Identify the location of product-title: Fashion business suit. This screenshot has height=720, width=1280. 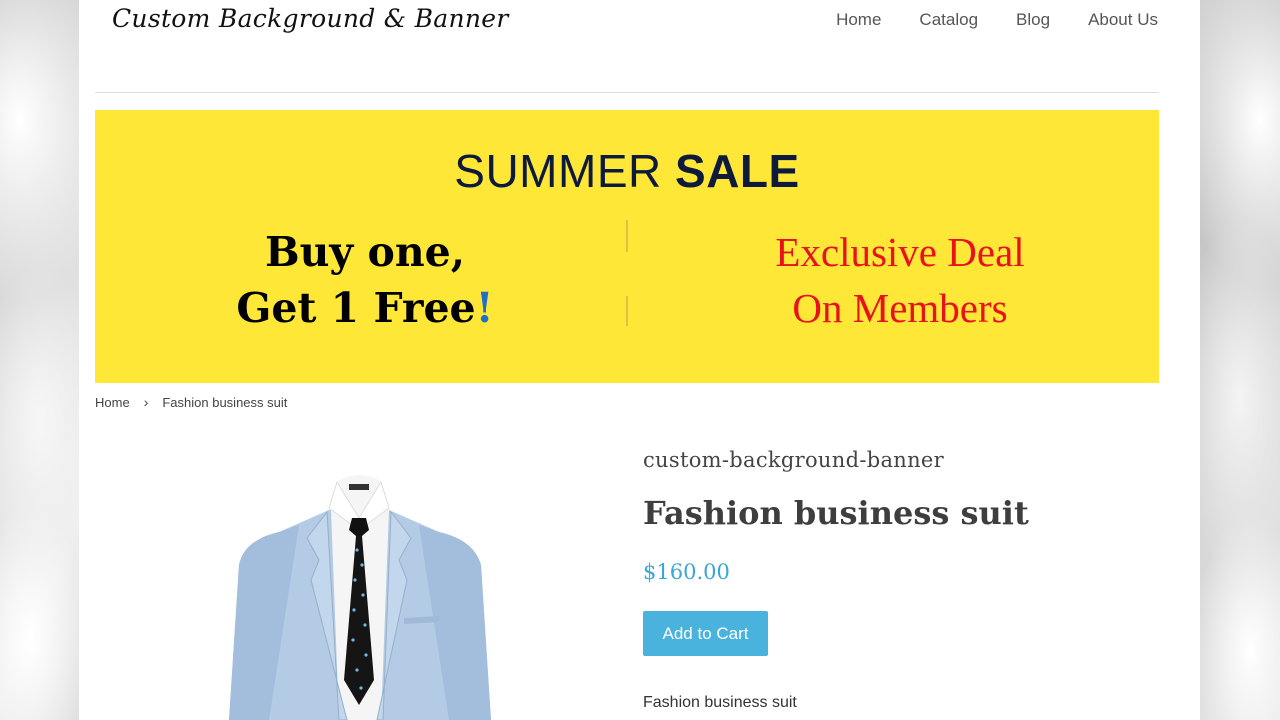
(836, 513).